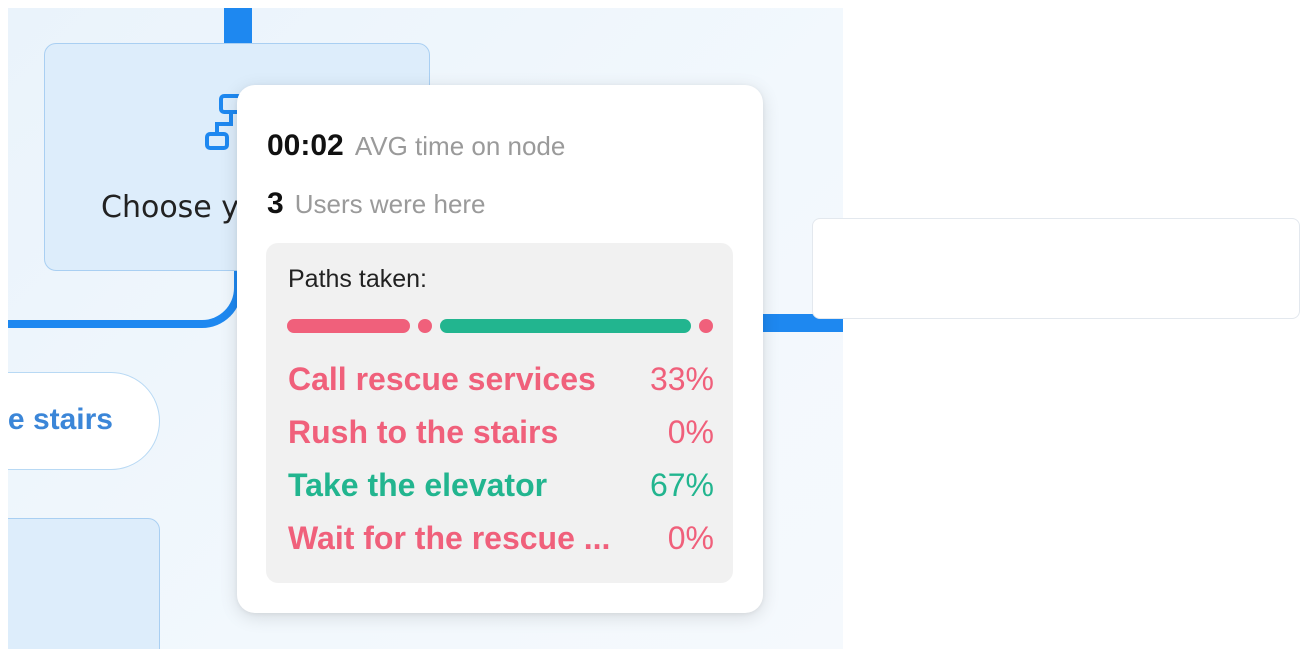  Describe the element at coordinates (275, 203) in the screenshot. I see `users-count: 3` at that location.